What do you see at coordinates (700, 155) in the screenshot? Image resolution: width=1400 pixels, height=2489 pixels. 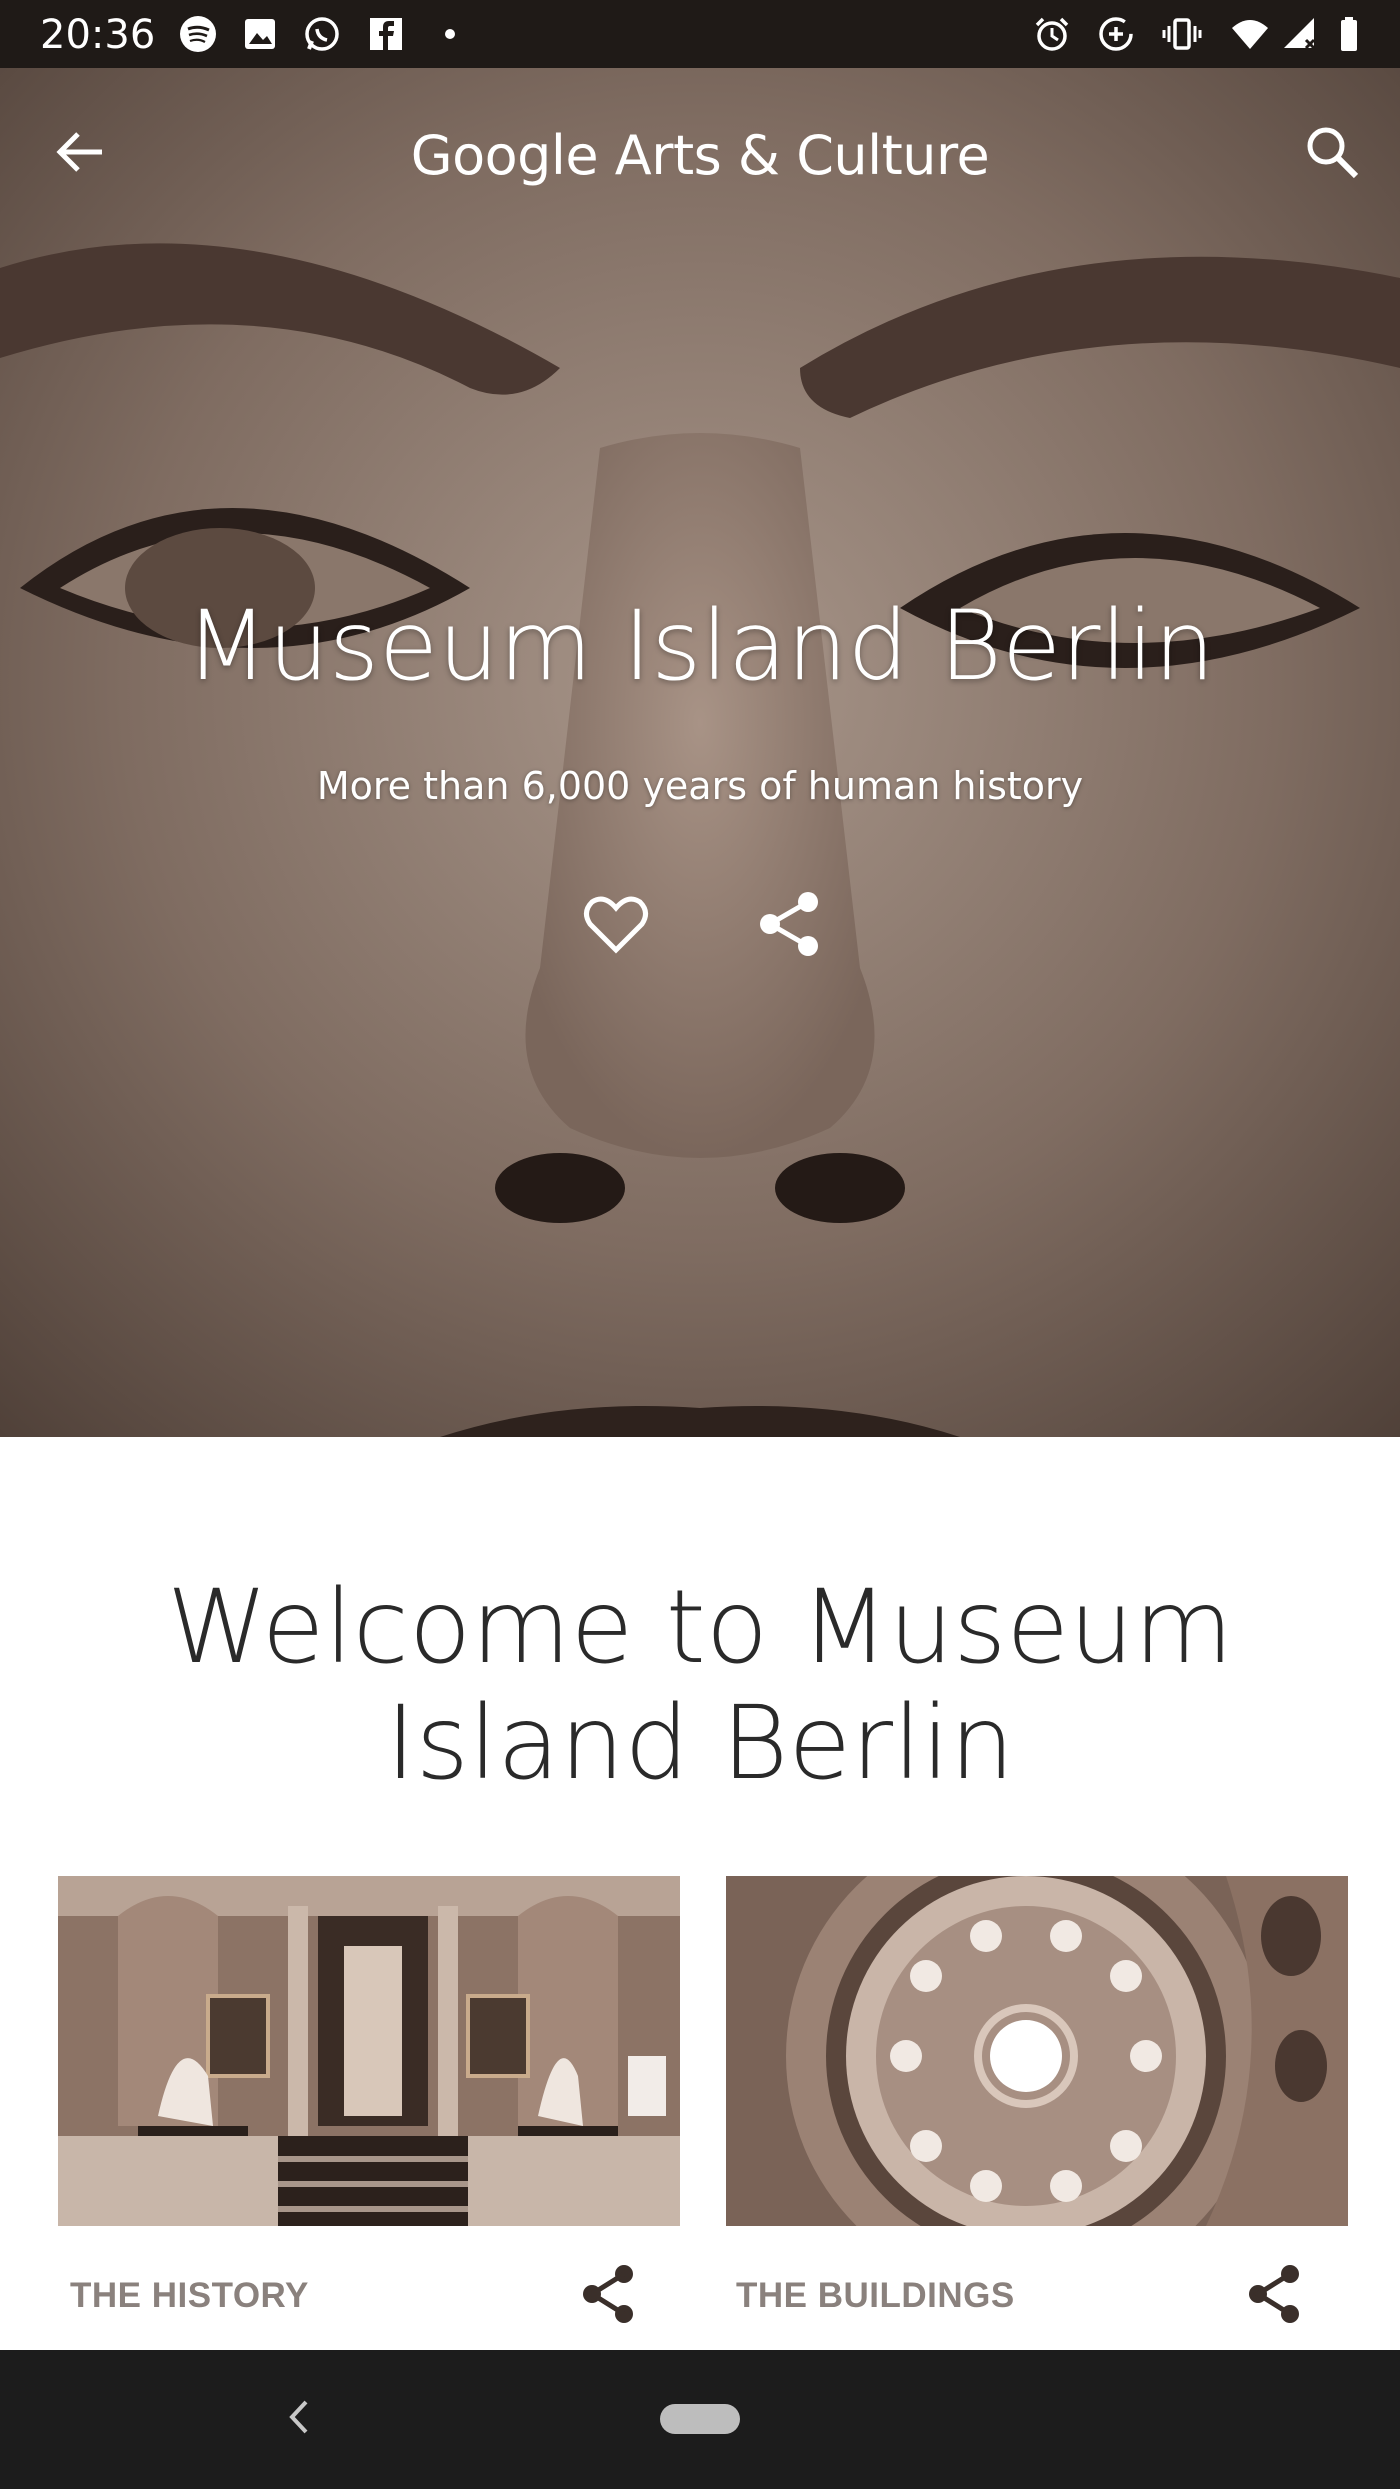 I see `brand-logo: Google Arts & Culture` at bounding box center [700, 155].